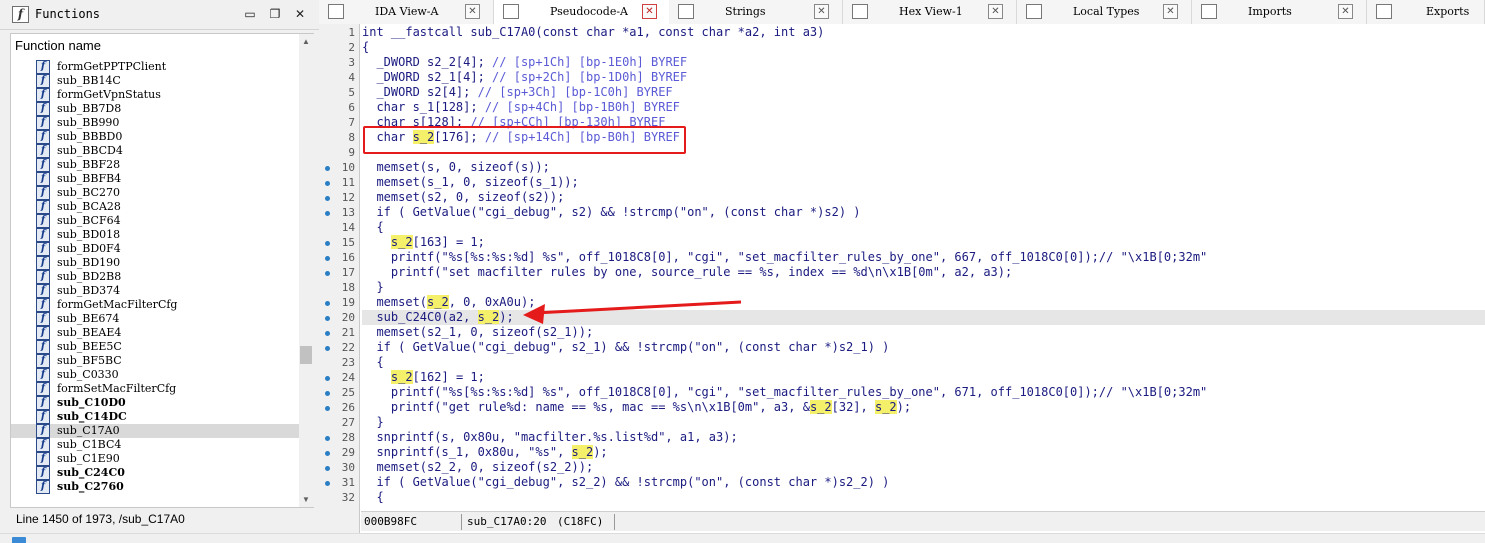  What do you see at coordinates (306, 499) in the screenshot?
I see `scroll-down-icon: ▼` at bounding box center [306, 499].